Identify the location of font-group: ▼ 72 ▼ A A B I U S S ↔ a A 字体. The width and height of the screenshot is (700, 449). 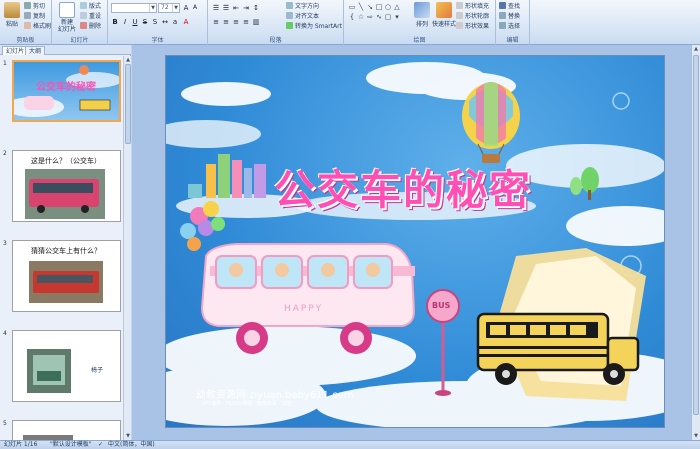
(158, 22).